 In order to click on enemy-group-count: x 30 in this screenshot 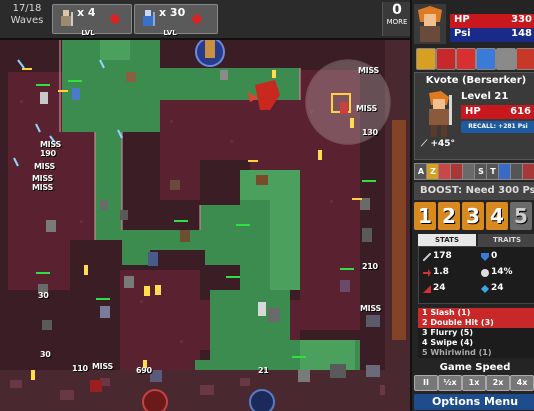, I will do `click(172, 12)`.